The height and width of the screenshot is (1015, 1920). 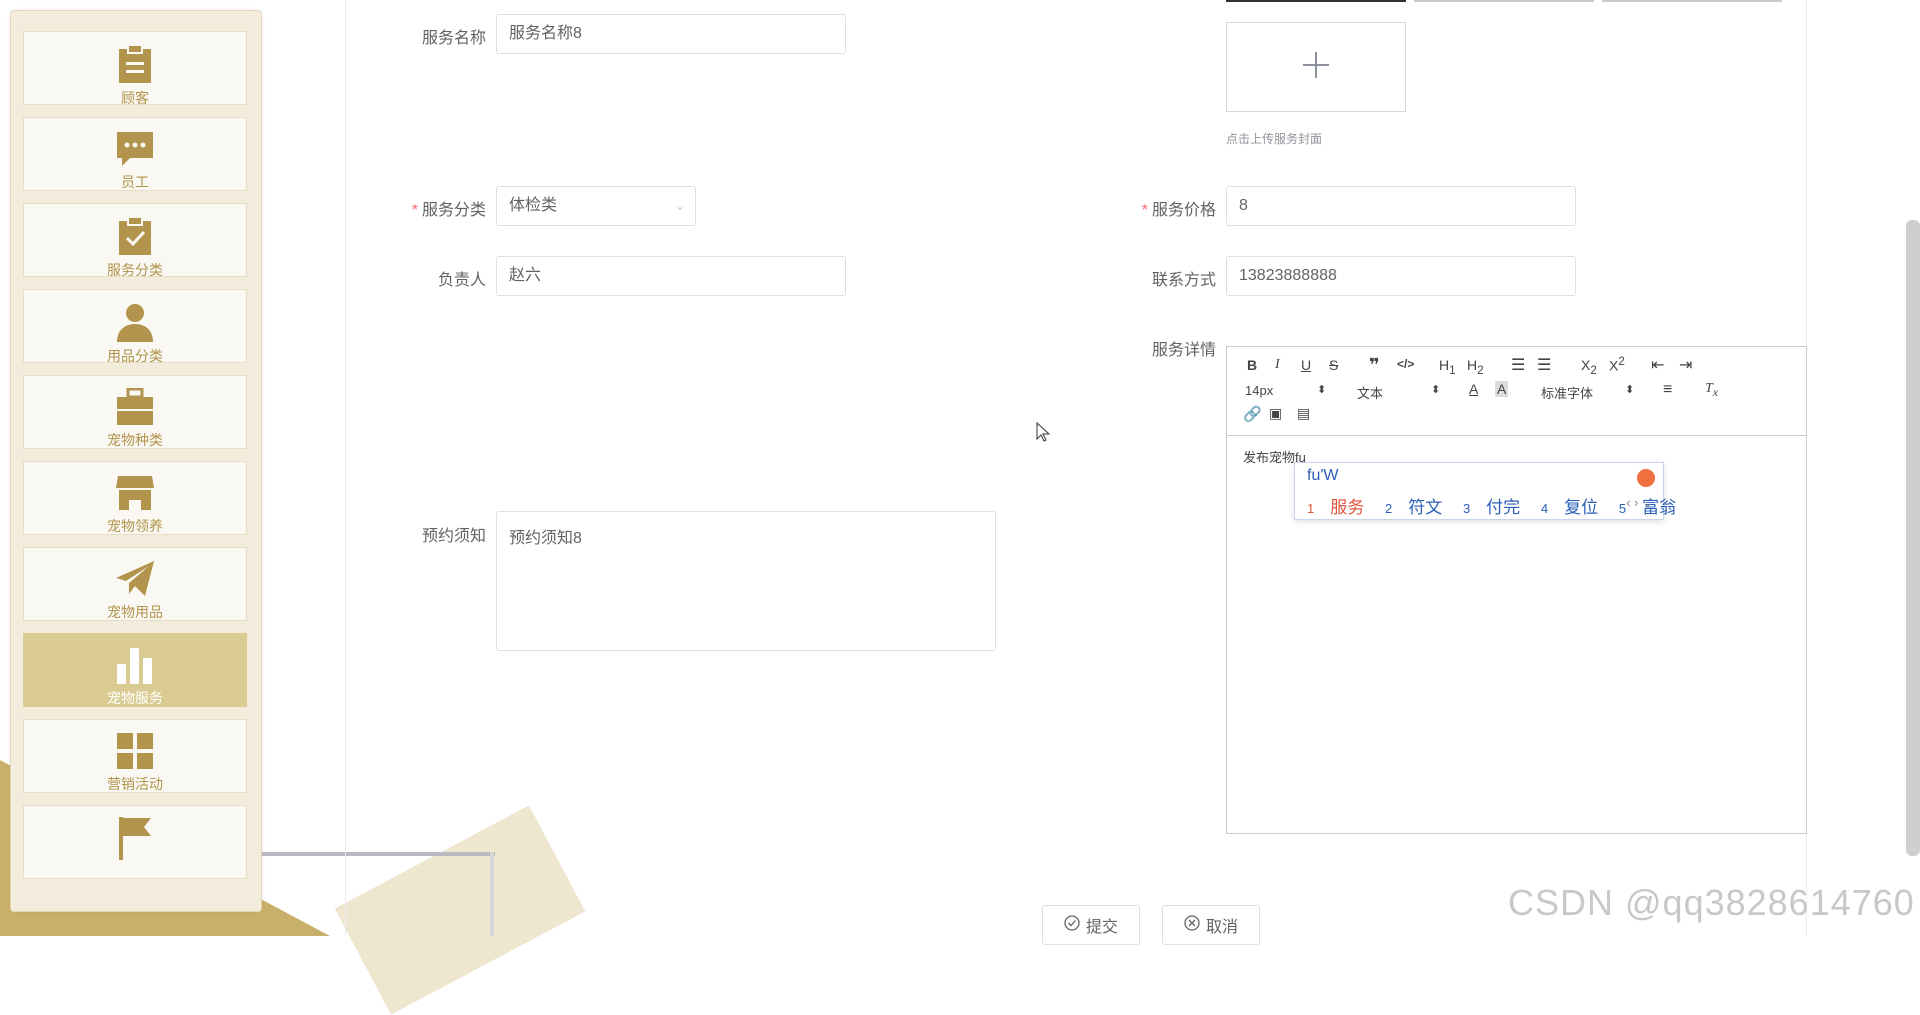 I want to click on sidebar-item-more, so click(x=135, y=842).